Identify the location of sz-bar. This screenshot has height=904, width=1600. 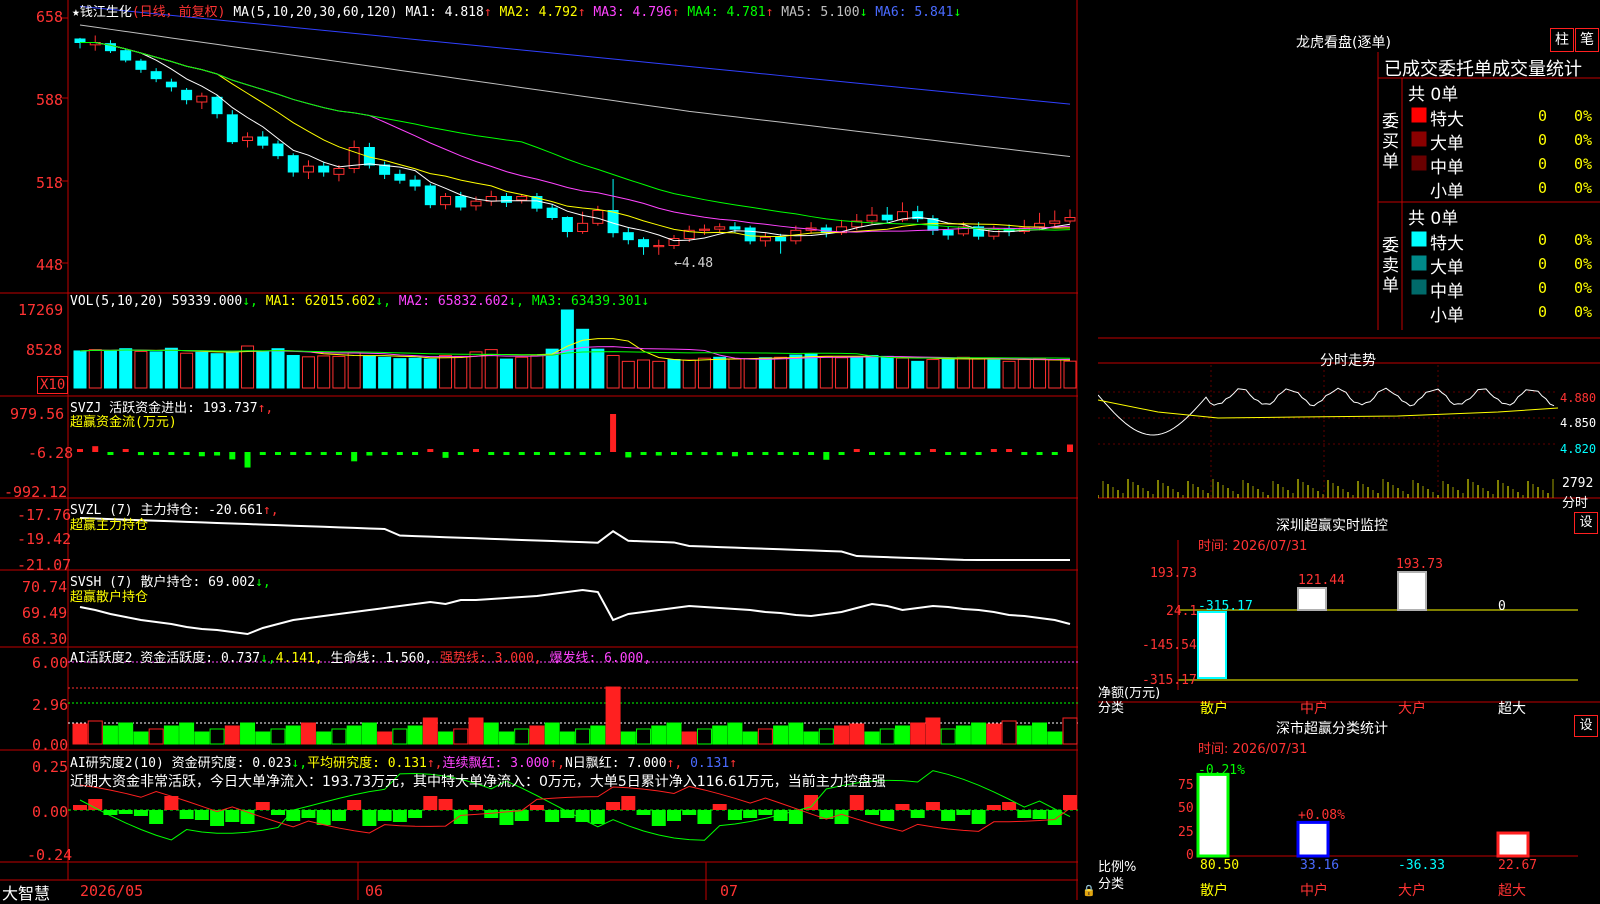
(1212, 645).